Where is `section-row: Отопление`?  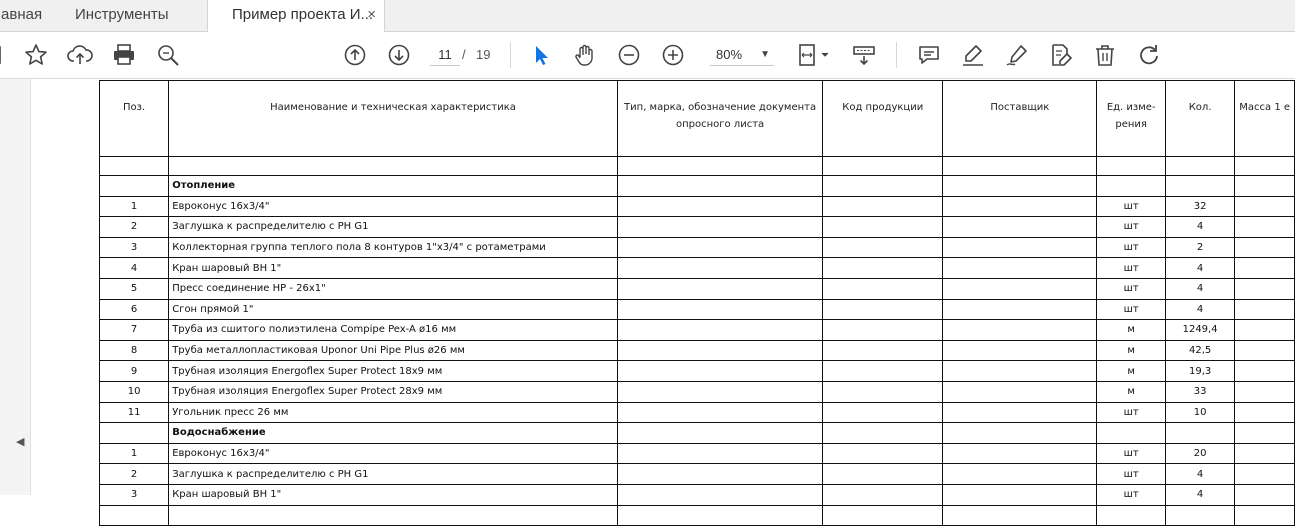 section-row: Отопление is located at coordinates (696, 186).